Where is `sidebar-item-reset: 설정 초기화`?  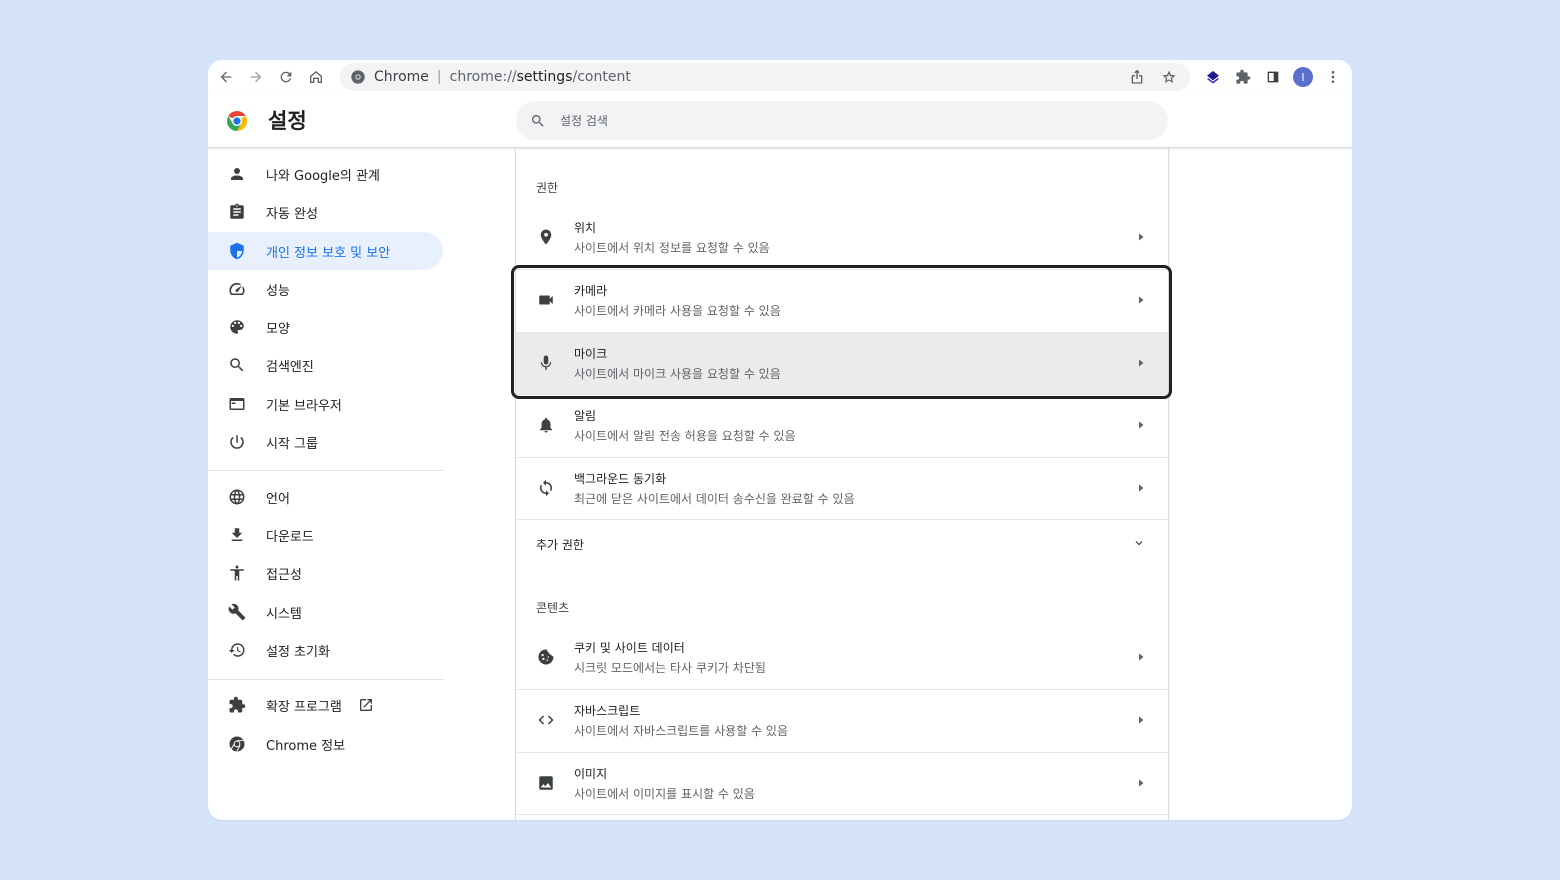
sidebar-item-reset: 설정 초기화 is located at coordinates (325, 650).